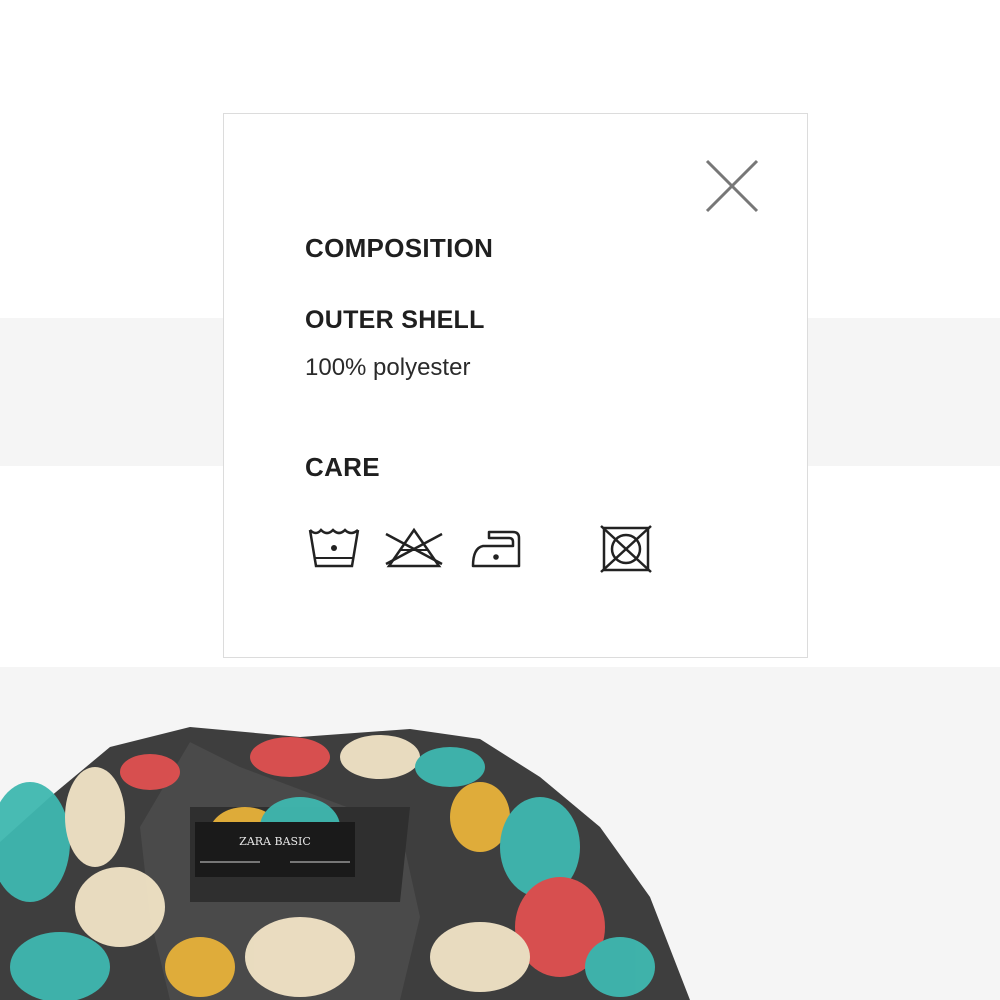  What do you see at coordinates (275, 841) in the screenshot?
I see `shirt-label-text: ZARA BASIC` at bounding box center [275, 841].